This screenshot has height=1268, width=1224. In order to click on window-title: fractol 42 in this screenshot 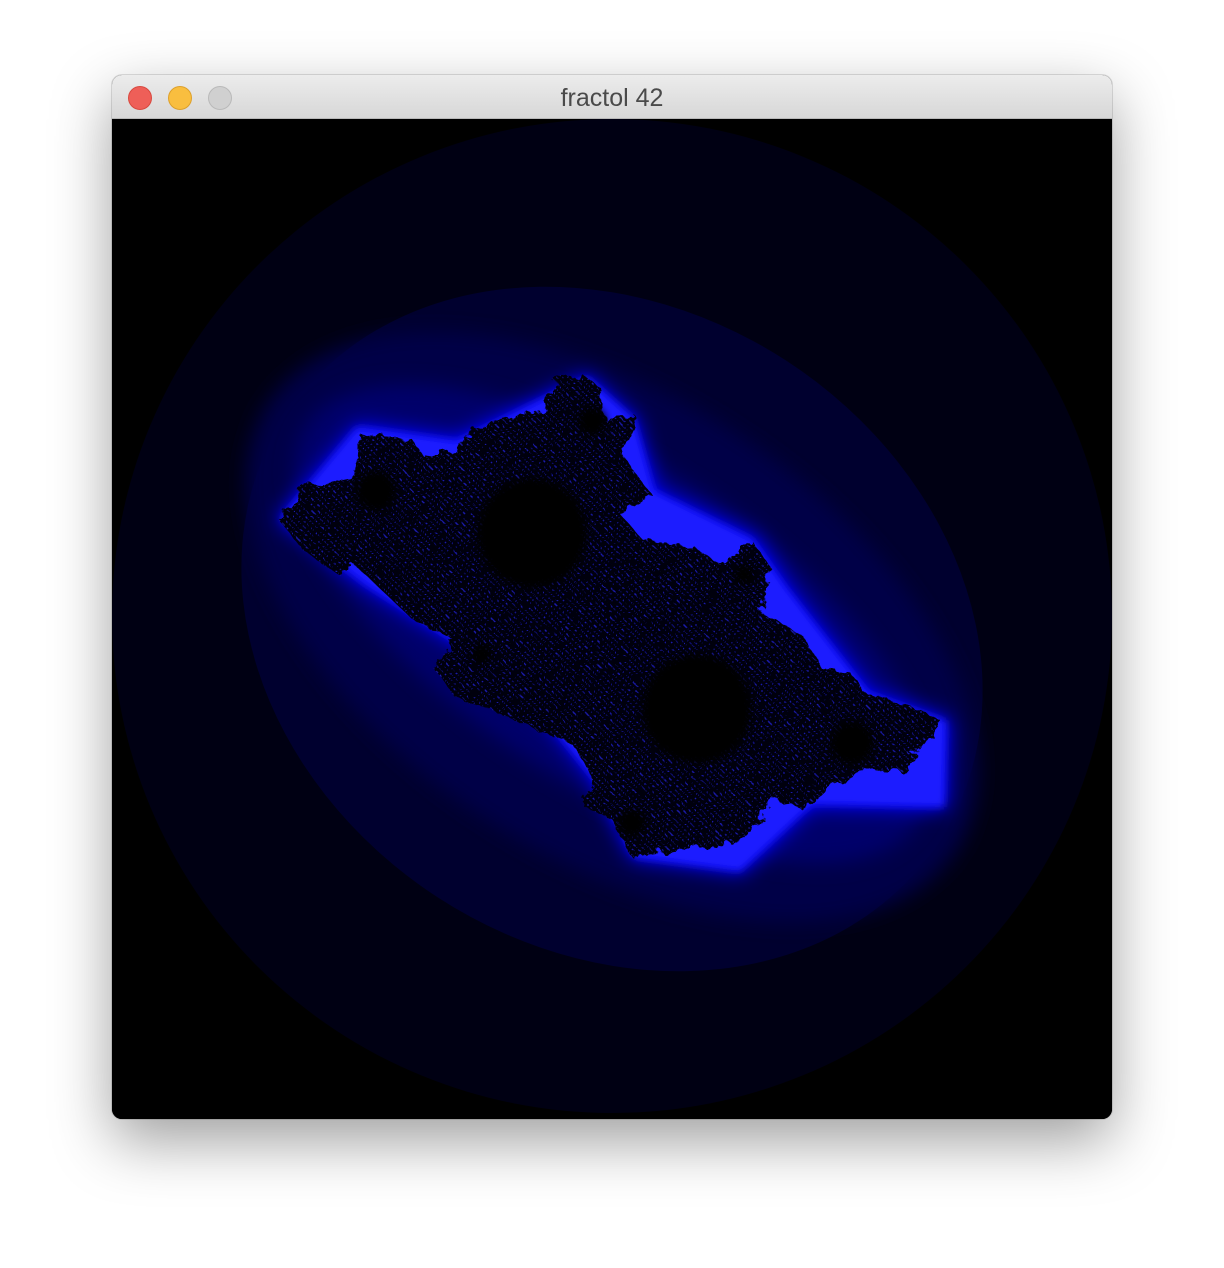, I will do `click(612, 98)`.